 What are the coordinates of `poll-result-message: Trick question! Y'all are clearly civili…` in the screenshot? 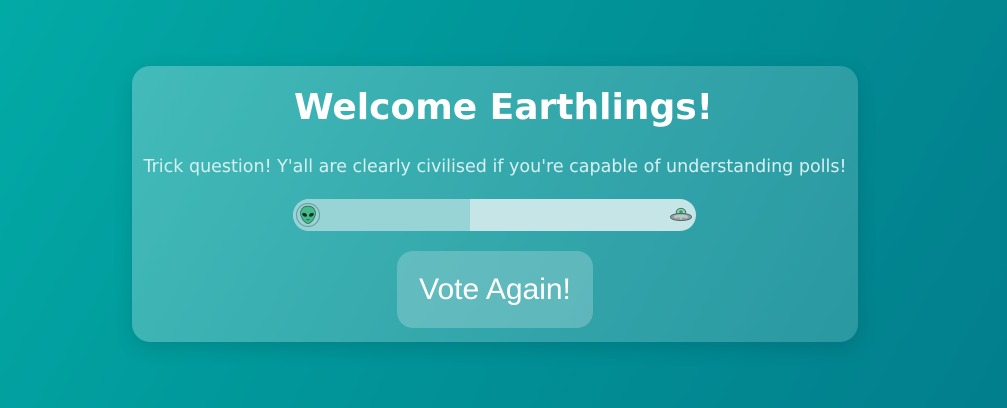 It's located at (495, 167).